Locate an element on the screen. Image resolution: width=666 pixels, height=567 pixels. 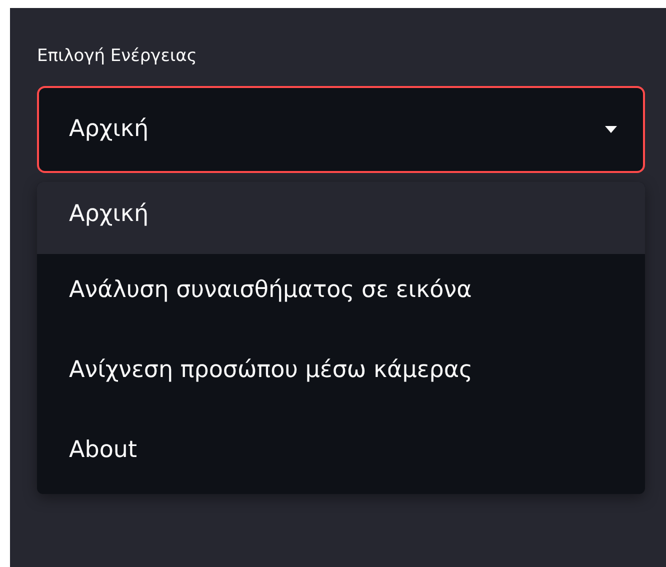
caret-icon is located at coordinates (611, 129).